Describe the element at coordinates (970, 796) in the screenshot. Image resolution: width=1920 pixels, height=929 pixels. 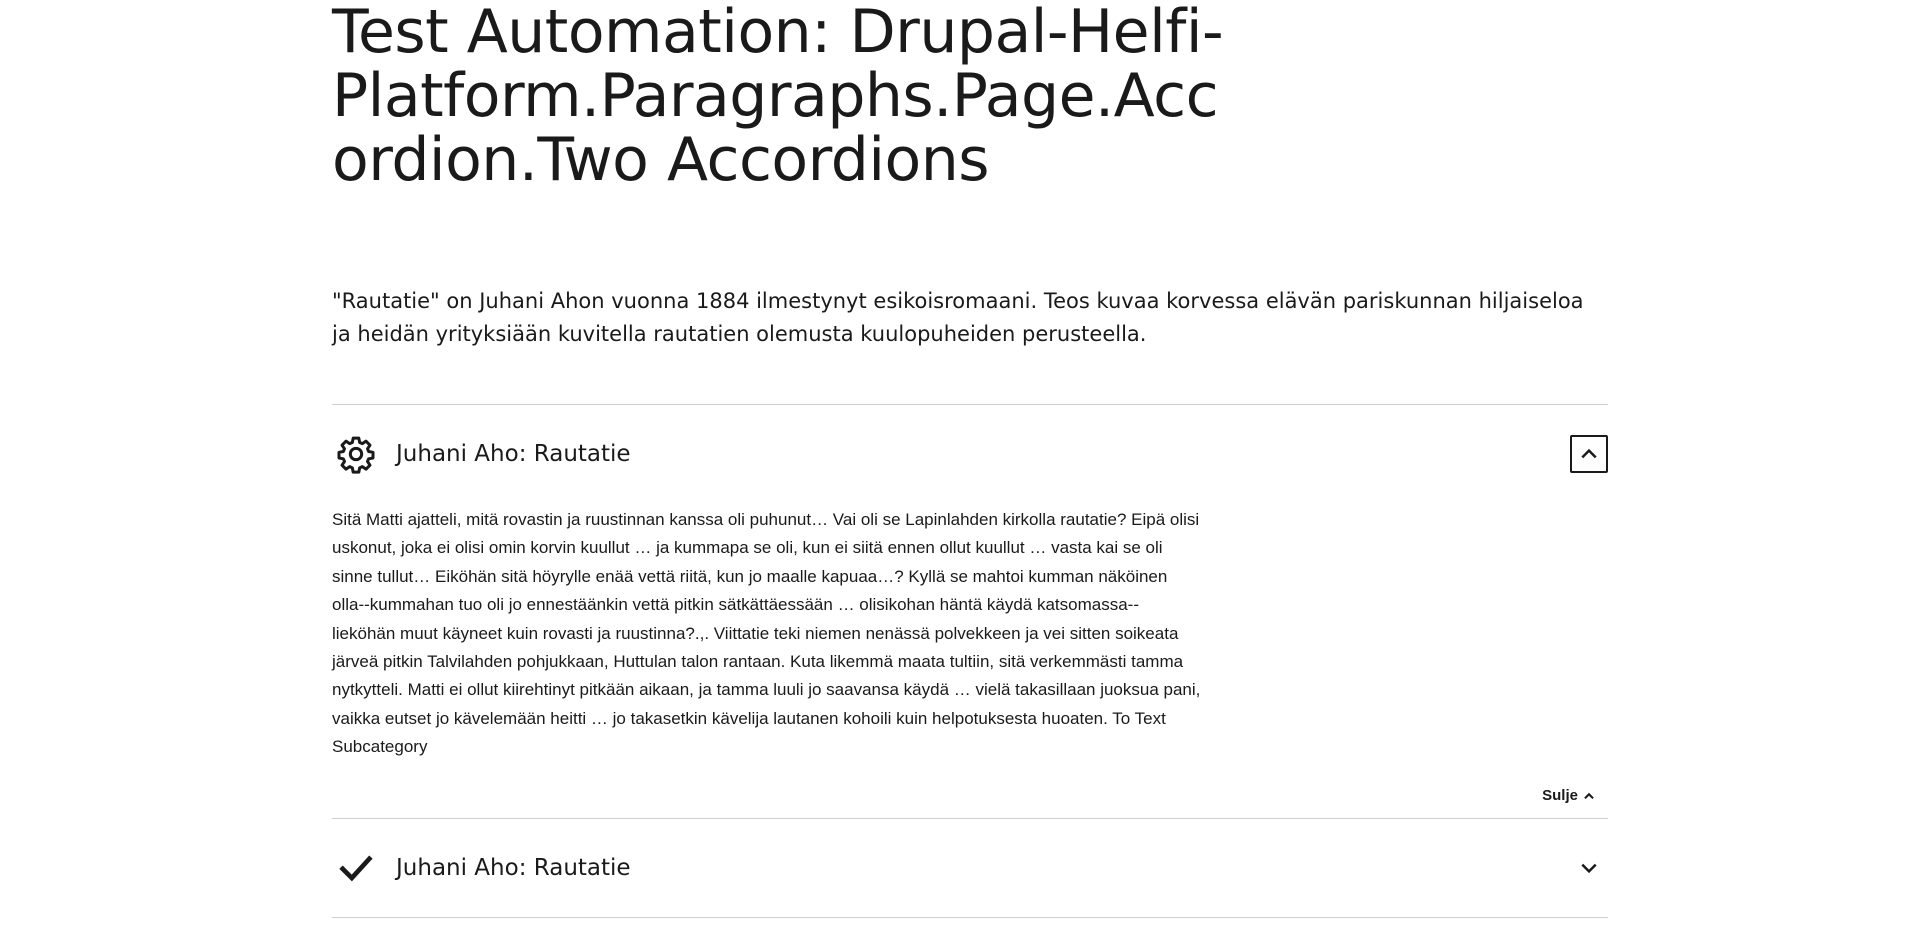
I see `accordion-close-row: Sulje` at that location.